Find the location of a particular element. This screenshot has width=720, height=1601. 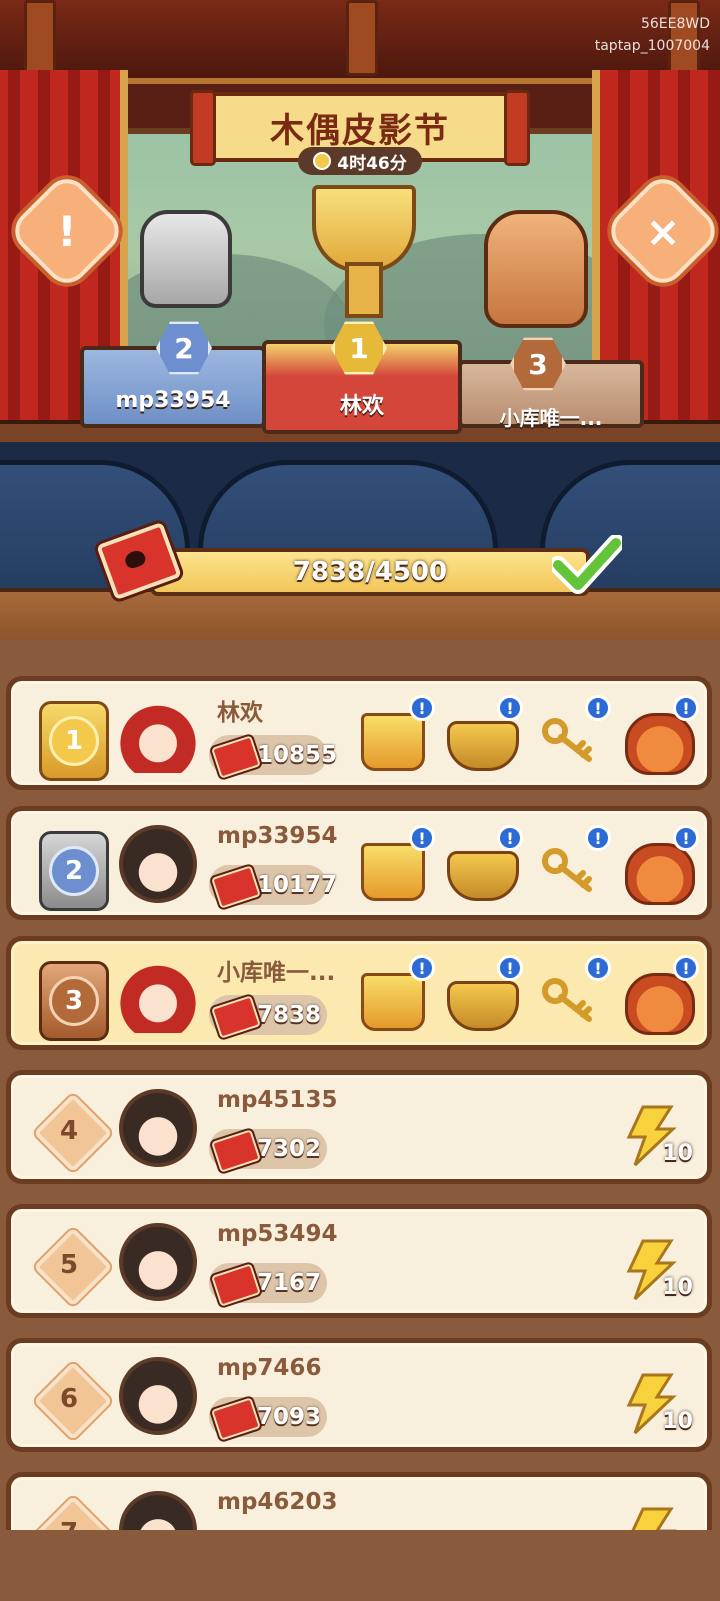

podium-first-name: 林欢 is located at coordinates (361, 406).